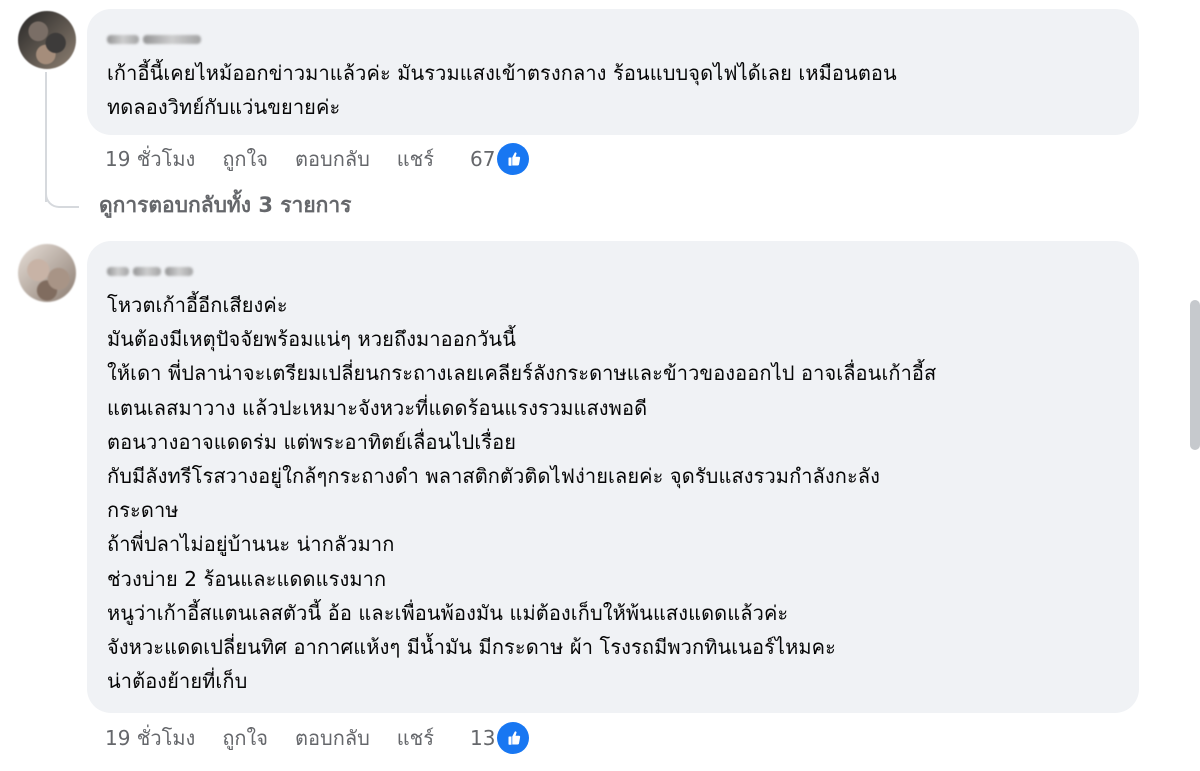 This screenshot has width=1200, height=771. I want to click on comment-actions: 19 ชั่วโมง ถูกใจ ตอบกลับ แชร์ 13, so click(317, 738).